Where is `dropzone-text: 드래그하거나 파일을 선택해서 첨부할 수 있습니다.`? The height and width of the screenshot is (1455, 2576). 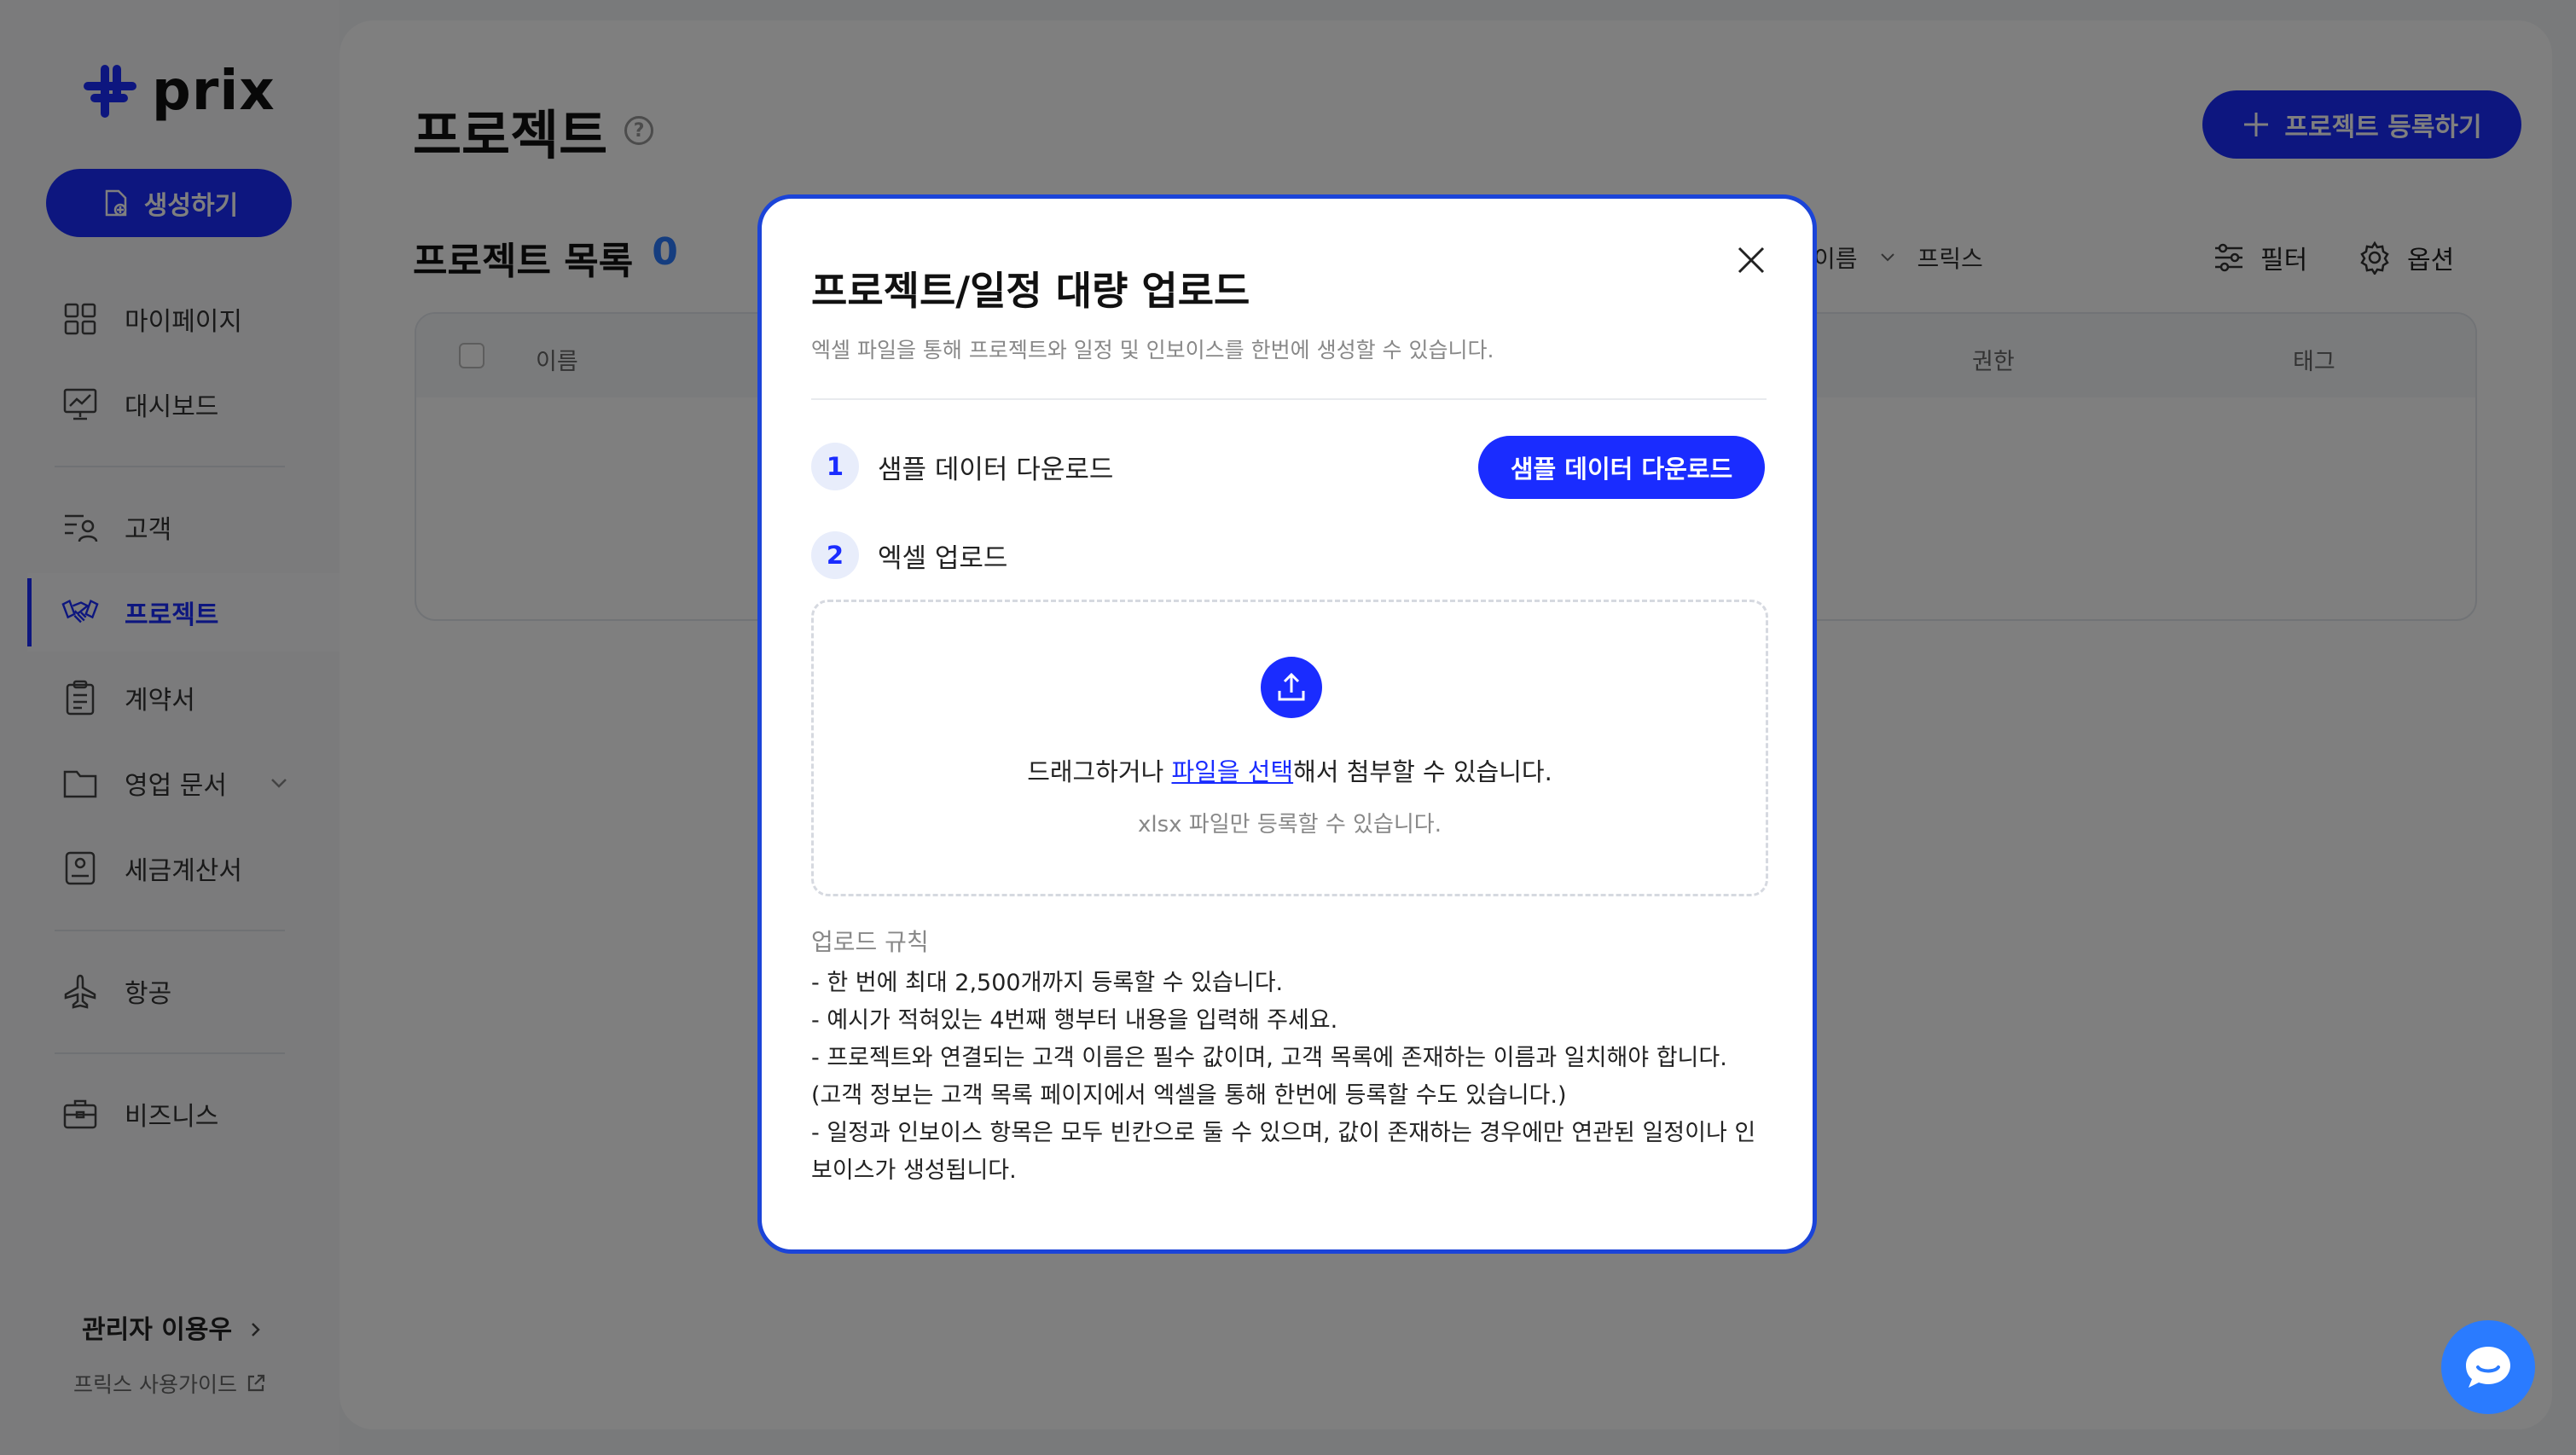 dropzone-text: 드래그하거나 파일을 선택해서 첨부할 수 있습니다. is located at coordinates (1290, 770).